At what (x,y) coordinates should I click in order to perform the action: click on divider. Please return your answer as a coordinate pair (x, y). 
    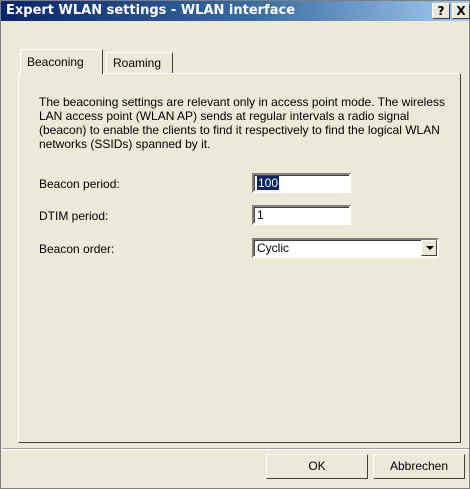
    Looking at the image, I should click on (236, 449).